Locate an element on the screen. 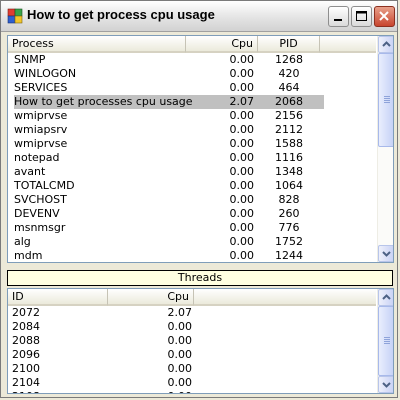 This screenshot has width=400, height=400. thread-row: 2104 0.00 is located at coordinates (192, 383).